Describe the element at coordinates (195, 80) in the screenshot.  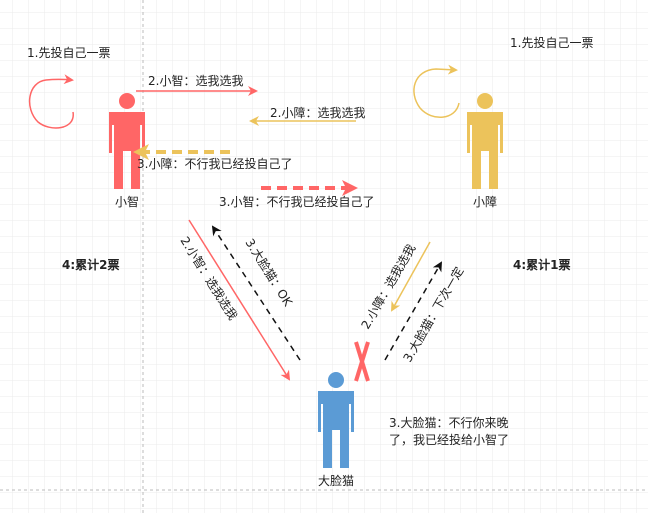
I see `msg-xz-ask-xzh: 2.小智：选我选我` at that location.